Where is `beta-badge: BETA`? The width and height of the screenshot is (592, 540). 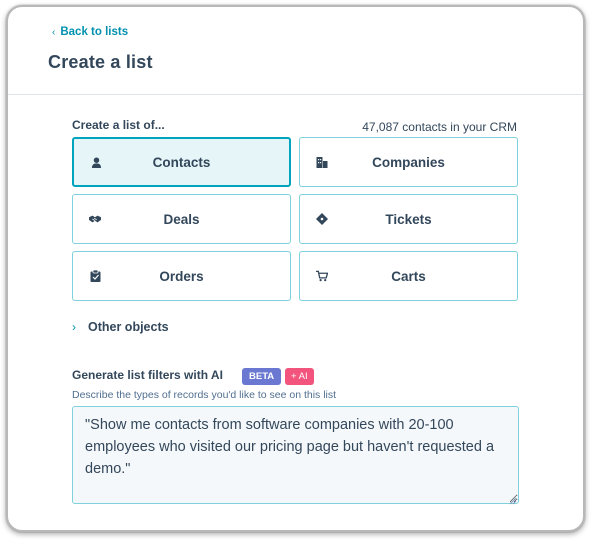 beta-badge: BETA is located at coordinates (262, 376).